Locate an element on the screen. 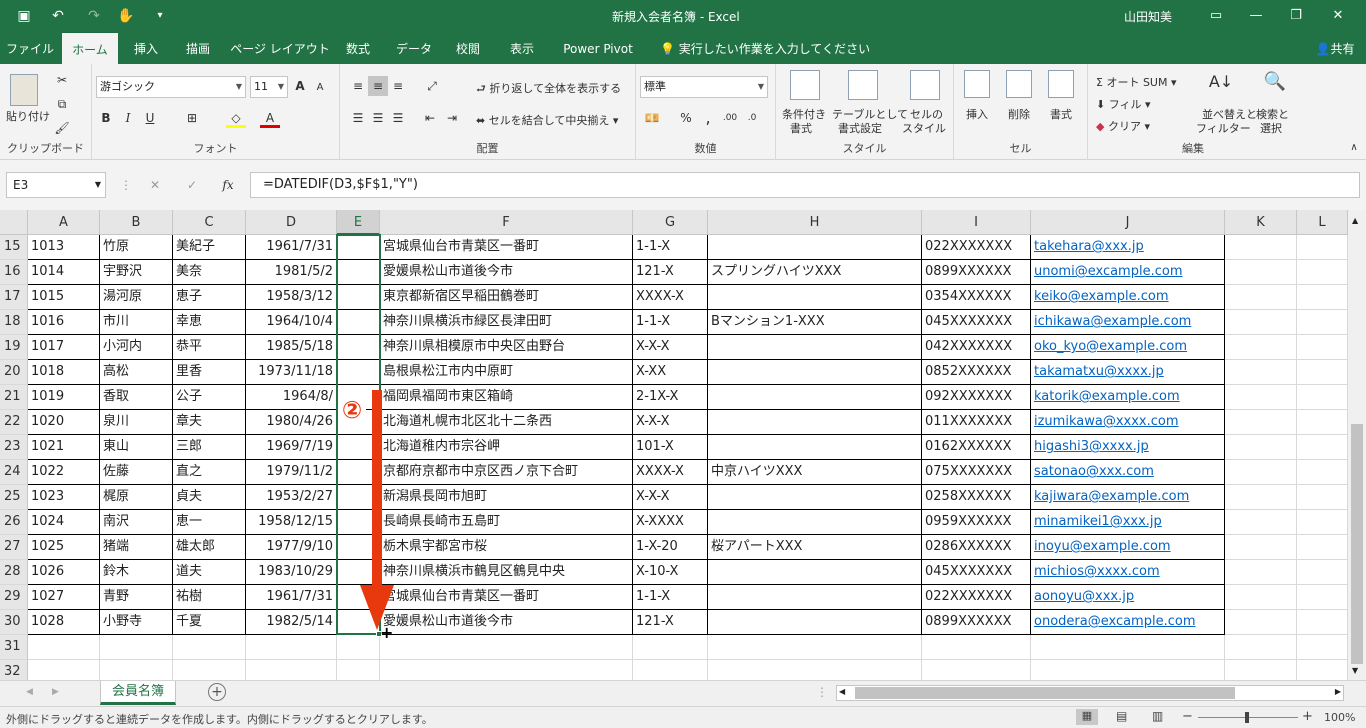  sheet-tab-active: 会員名簿 is located at coordinates (138, 693).